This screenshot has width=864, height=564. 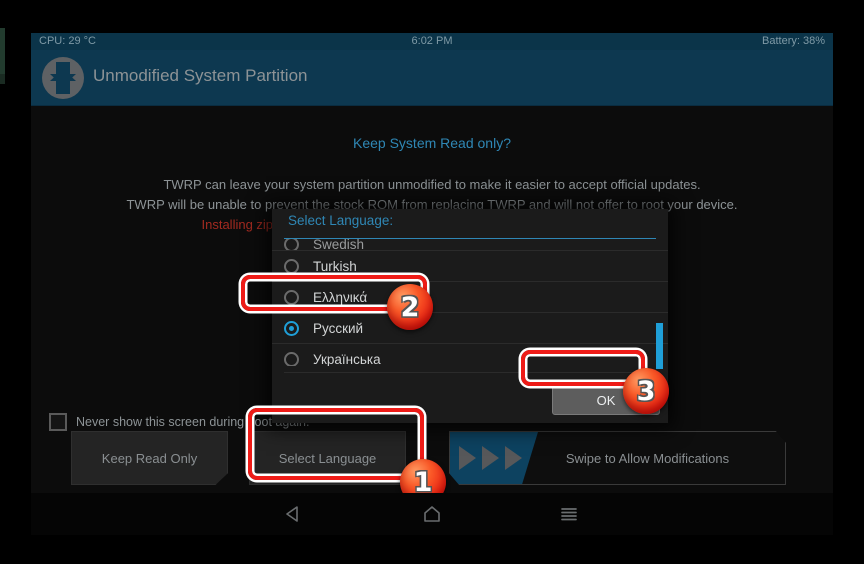 I want to click on keep-read-only-button: Keep Read Only, so click(x=149, y=458).